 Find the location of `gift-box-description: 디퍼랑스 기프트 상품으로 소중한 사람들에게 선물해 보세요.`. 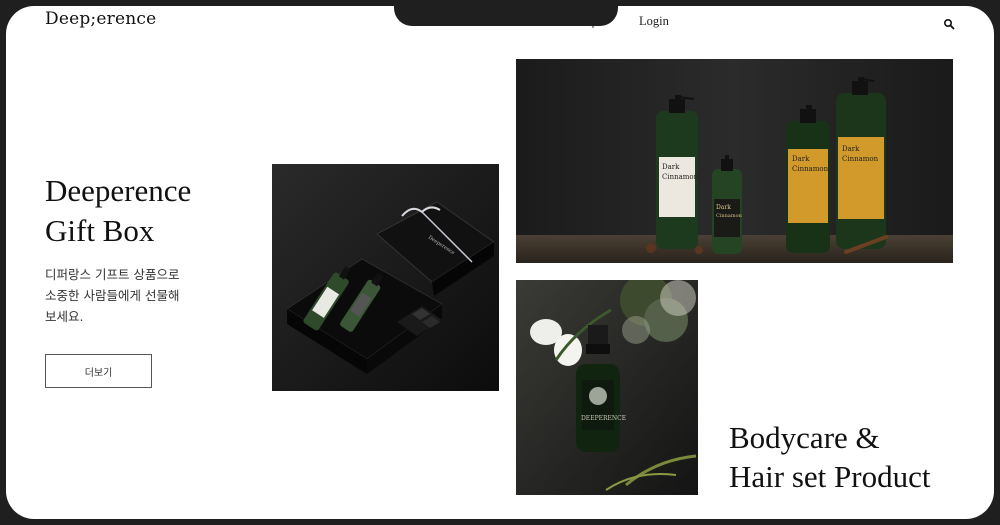

gift-box-description: 디퍼랑스 기프트 상품으로 소중한 사람들에게 선물해 보세요. is located at coordinates (130, 295).